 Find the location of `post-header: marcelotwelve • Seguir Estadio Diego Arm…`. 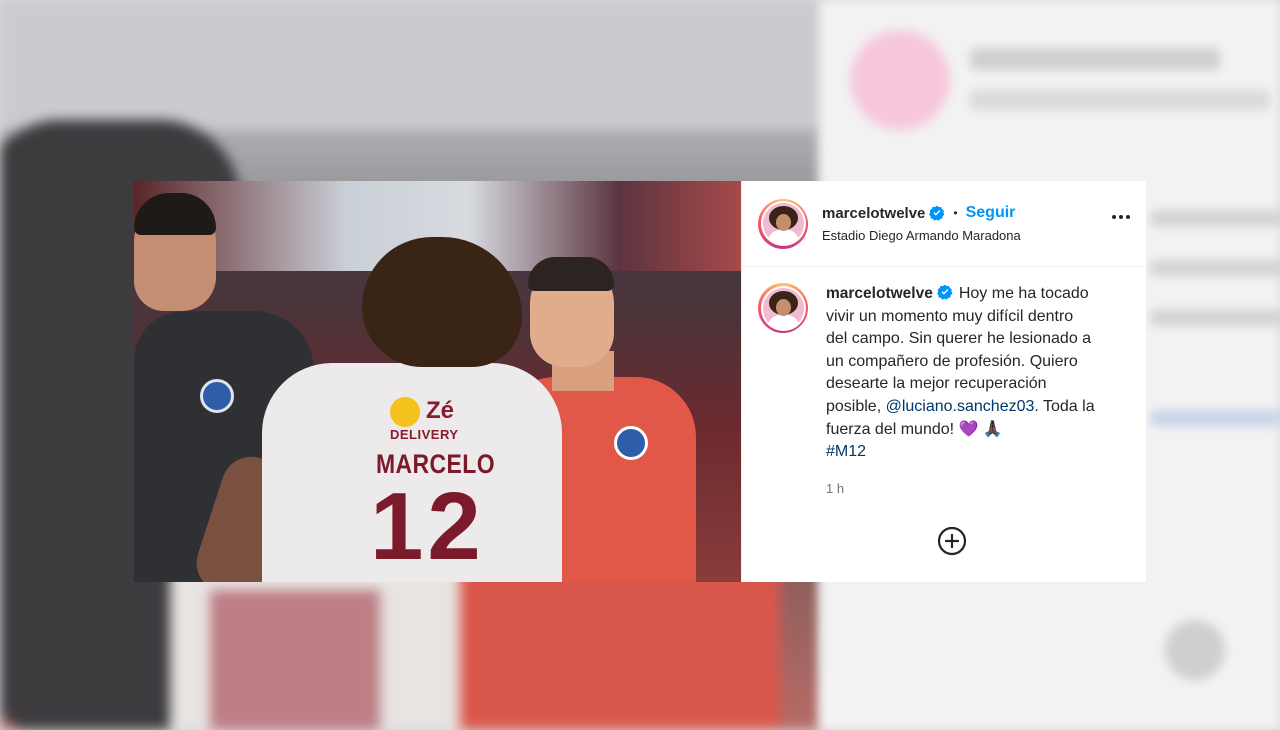

post-header: marcelotwelve • Seguir Estadio Diego Arm… is located at coordinates (944, 224).